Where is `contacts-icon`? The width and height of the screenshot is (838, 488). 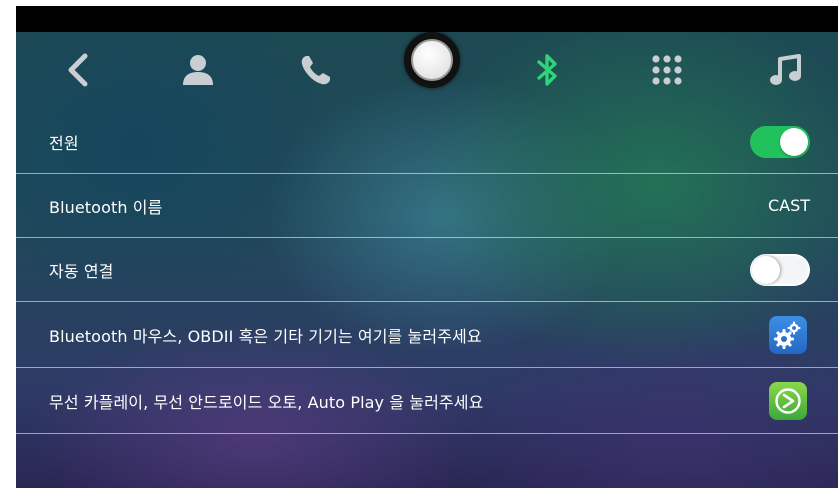
contacts-icon is located at coordinates (198, 70).